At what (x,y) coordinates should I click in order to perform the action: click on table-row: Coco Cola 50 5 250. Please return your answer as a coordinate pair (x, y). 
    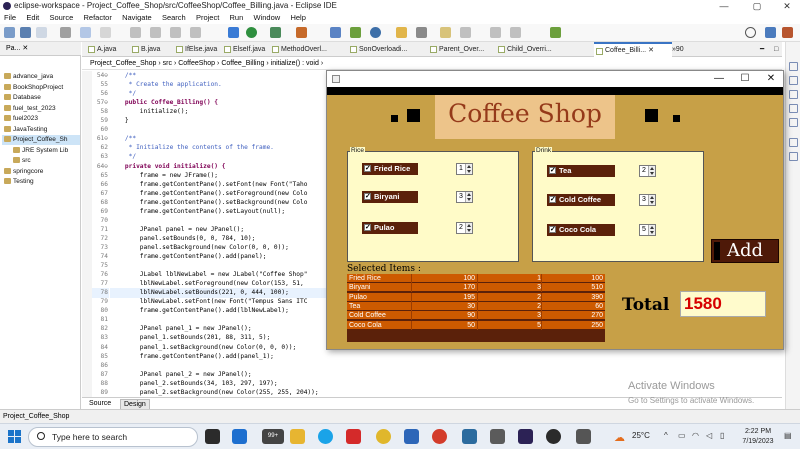
    Looking at the image, I should click on (476, 325).